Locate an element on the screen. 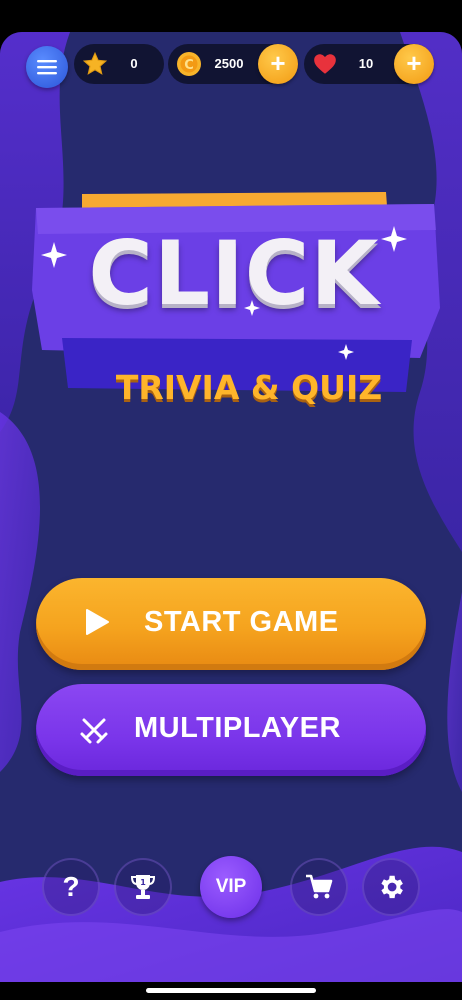 The image size is (462, 1000). logo-subtitle: TRIVIA & QUIZ is located at coordinates (249, 387).